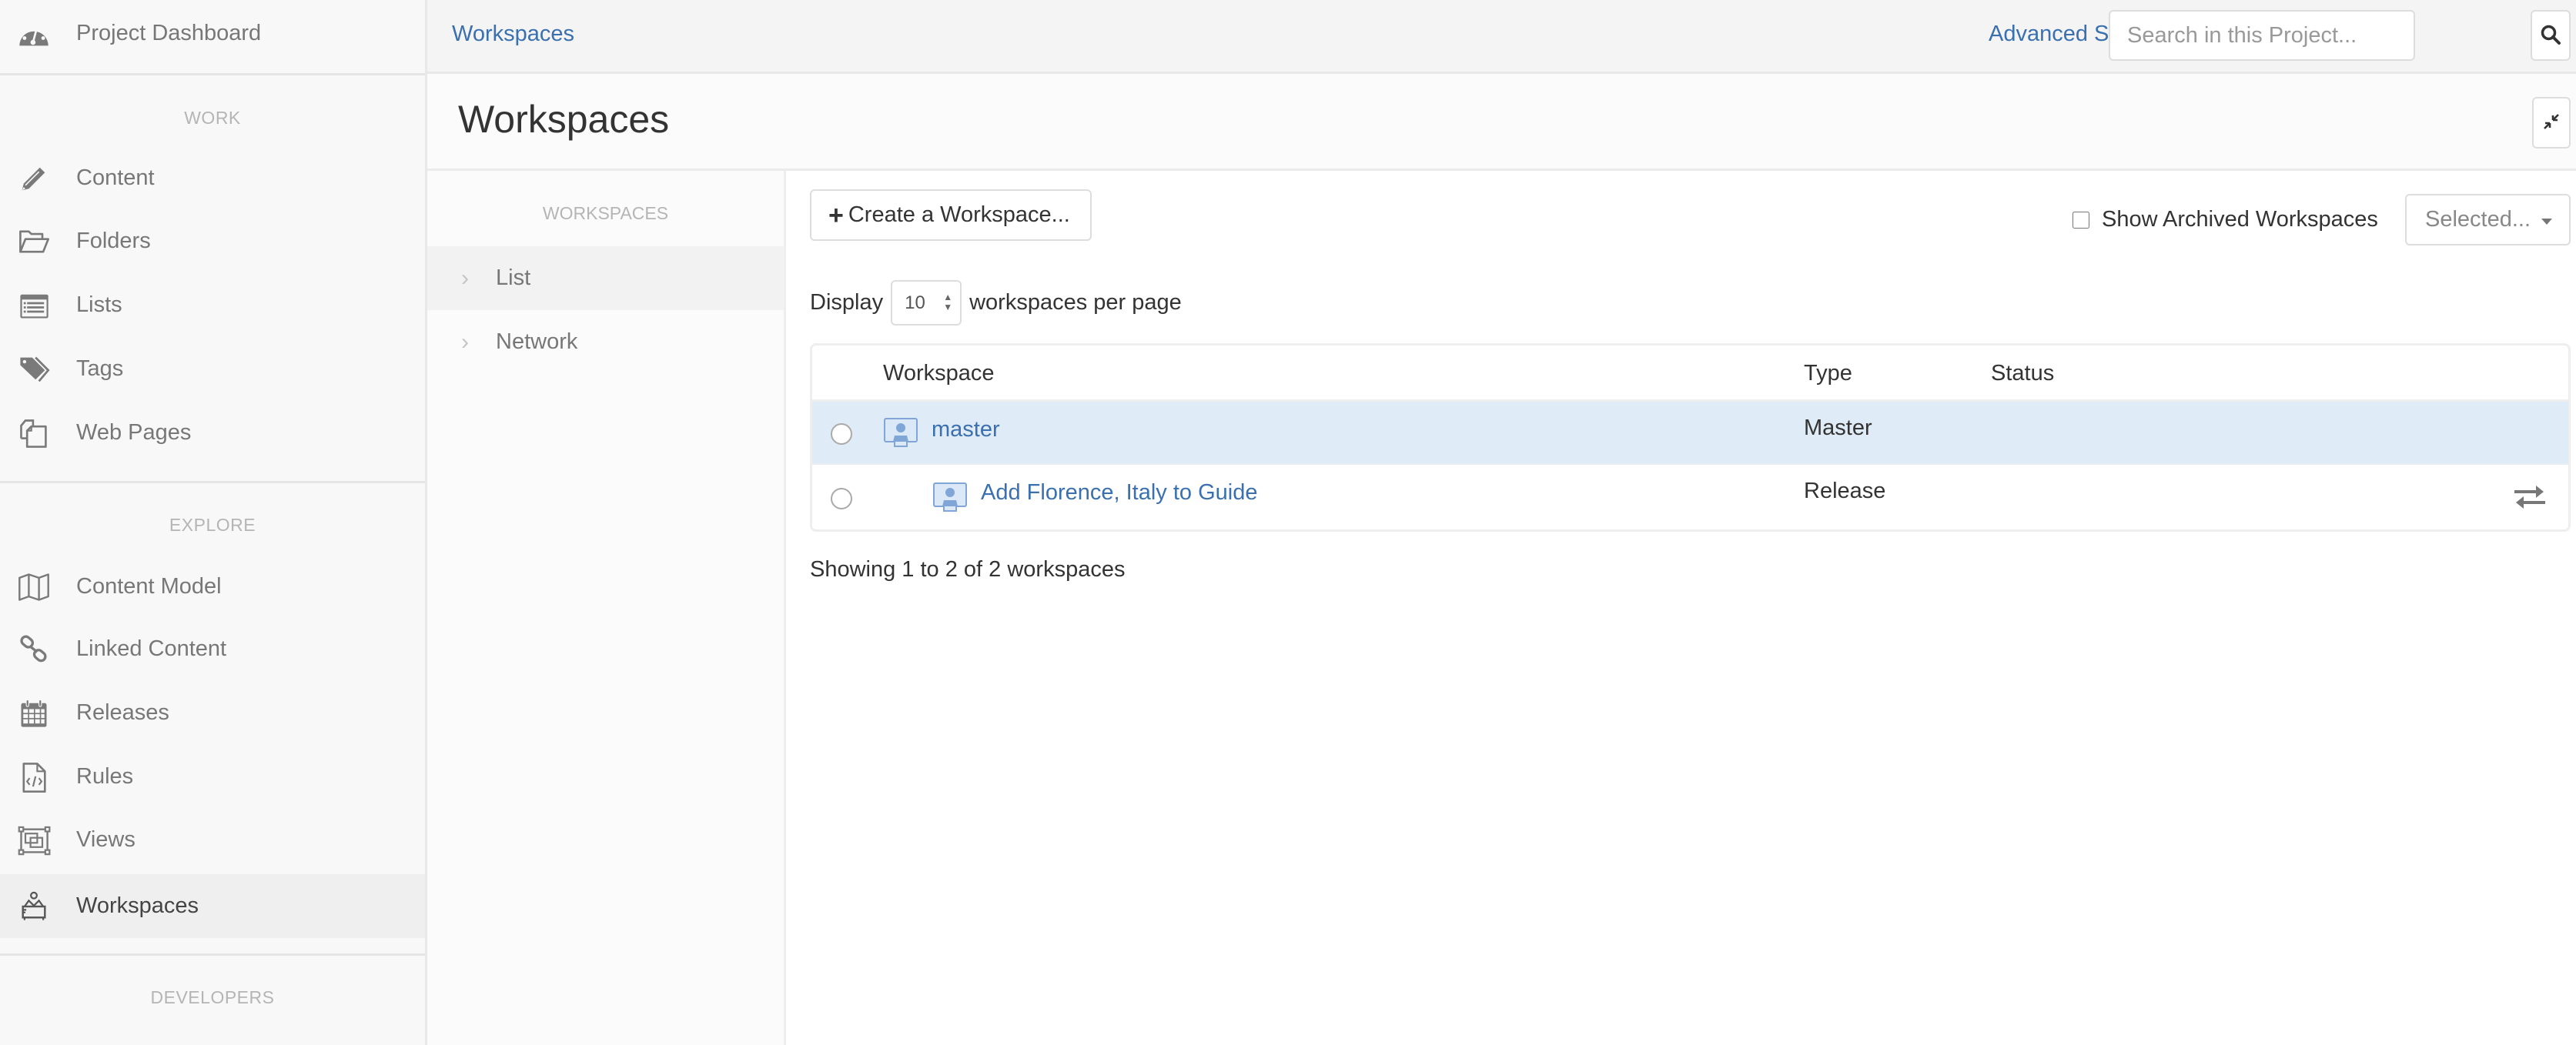 The height and width of the screenshot is (1045, 2576). I want to click on subnav-item-label: Network, so click(537, 341).